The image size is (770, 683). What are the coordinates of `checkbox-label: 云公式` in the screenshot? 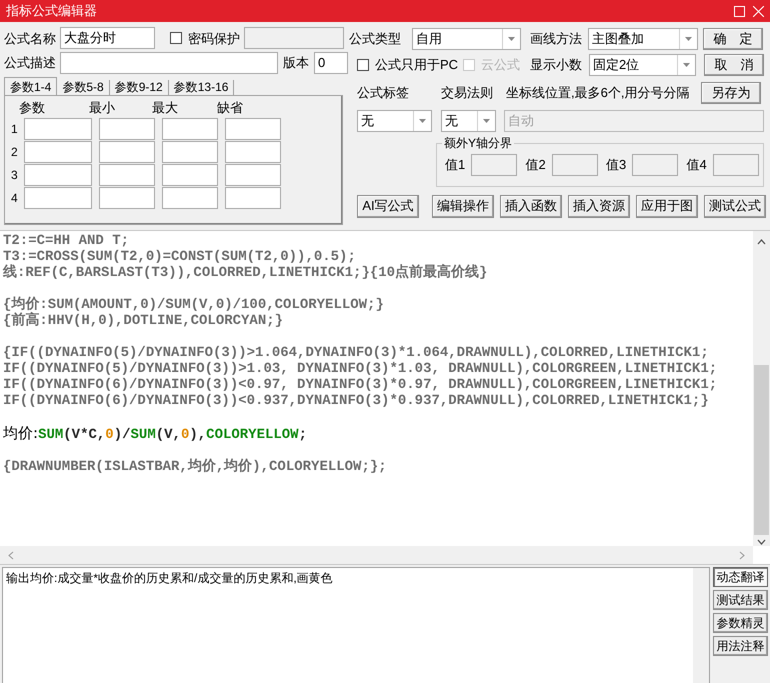 It's located at (500, 65).